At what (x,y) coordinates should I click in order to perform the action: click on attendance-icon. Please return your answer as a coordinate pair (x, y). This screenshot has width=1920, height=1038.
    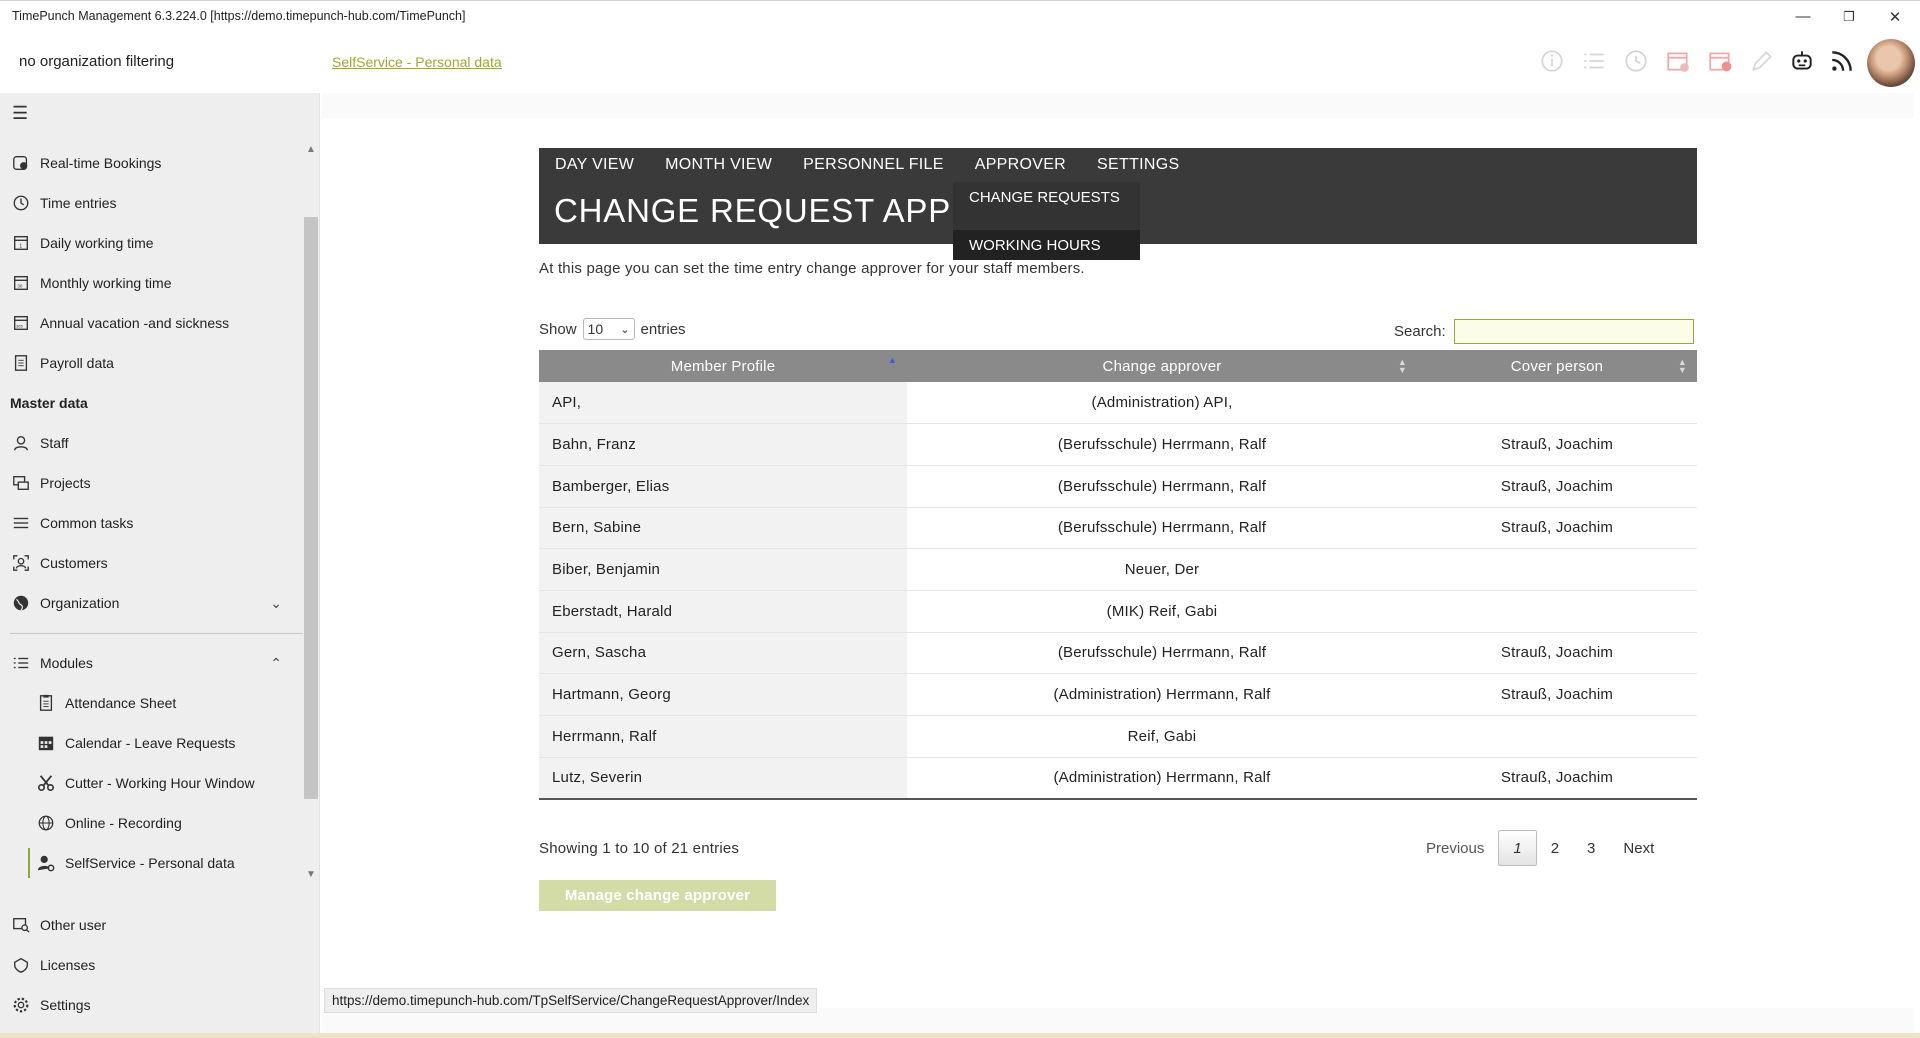
    Looking at the image, I should click on (46, 703).